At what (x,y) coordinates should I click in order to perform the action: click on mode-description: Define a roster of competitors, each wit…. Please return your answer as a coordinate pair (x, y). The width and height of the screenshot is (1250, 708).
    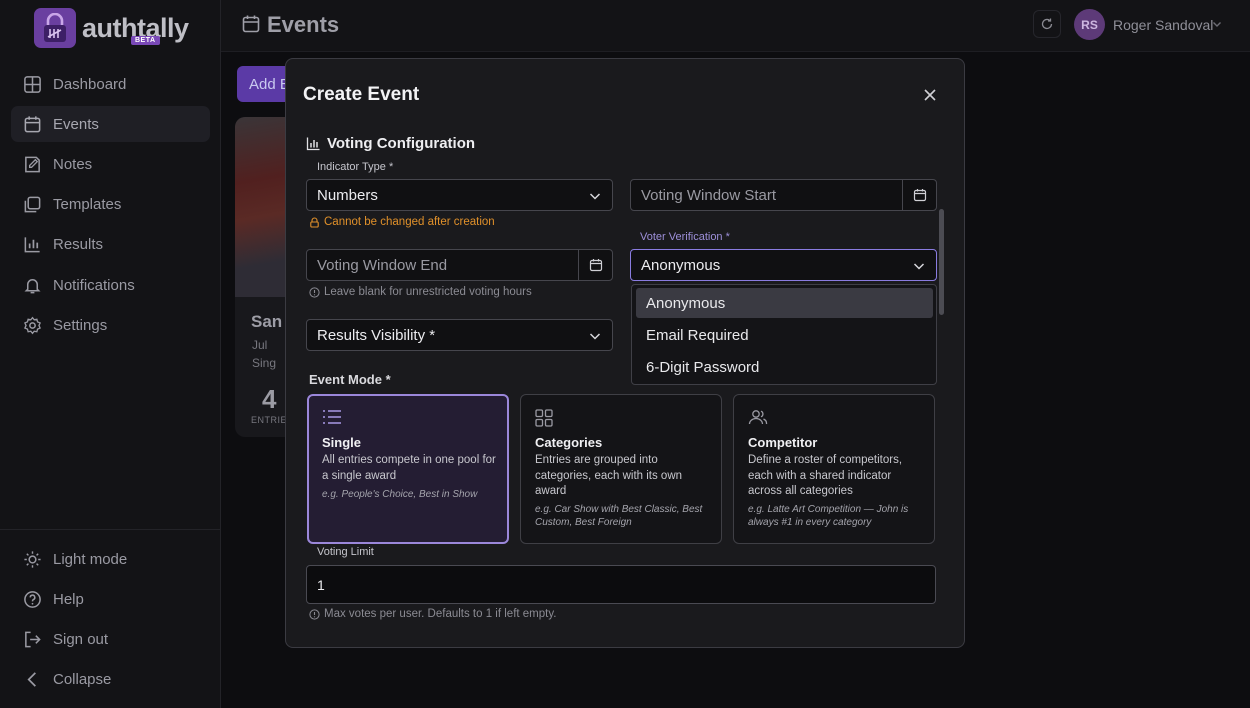
    Looking at the image, I should click on (825, 475).